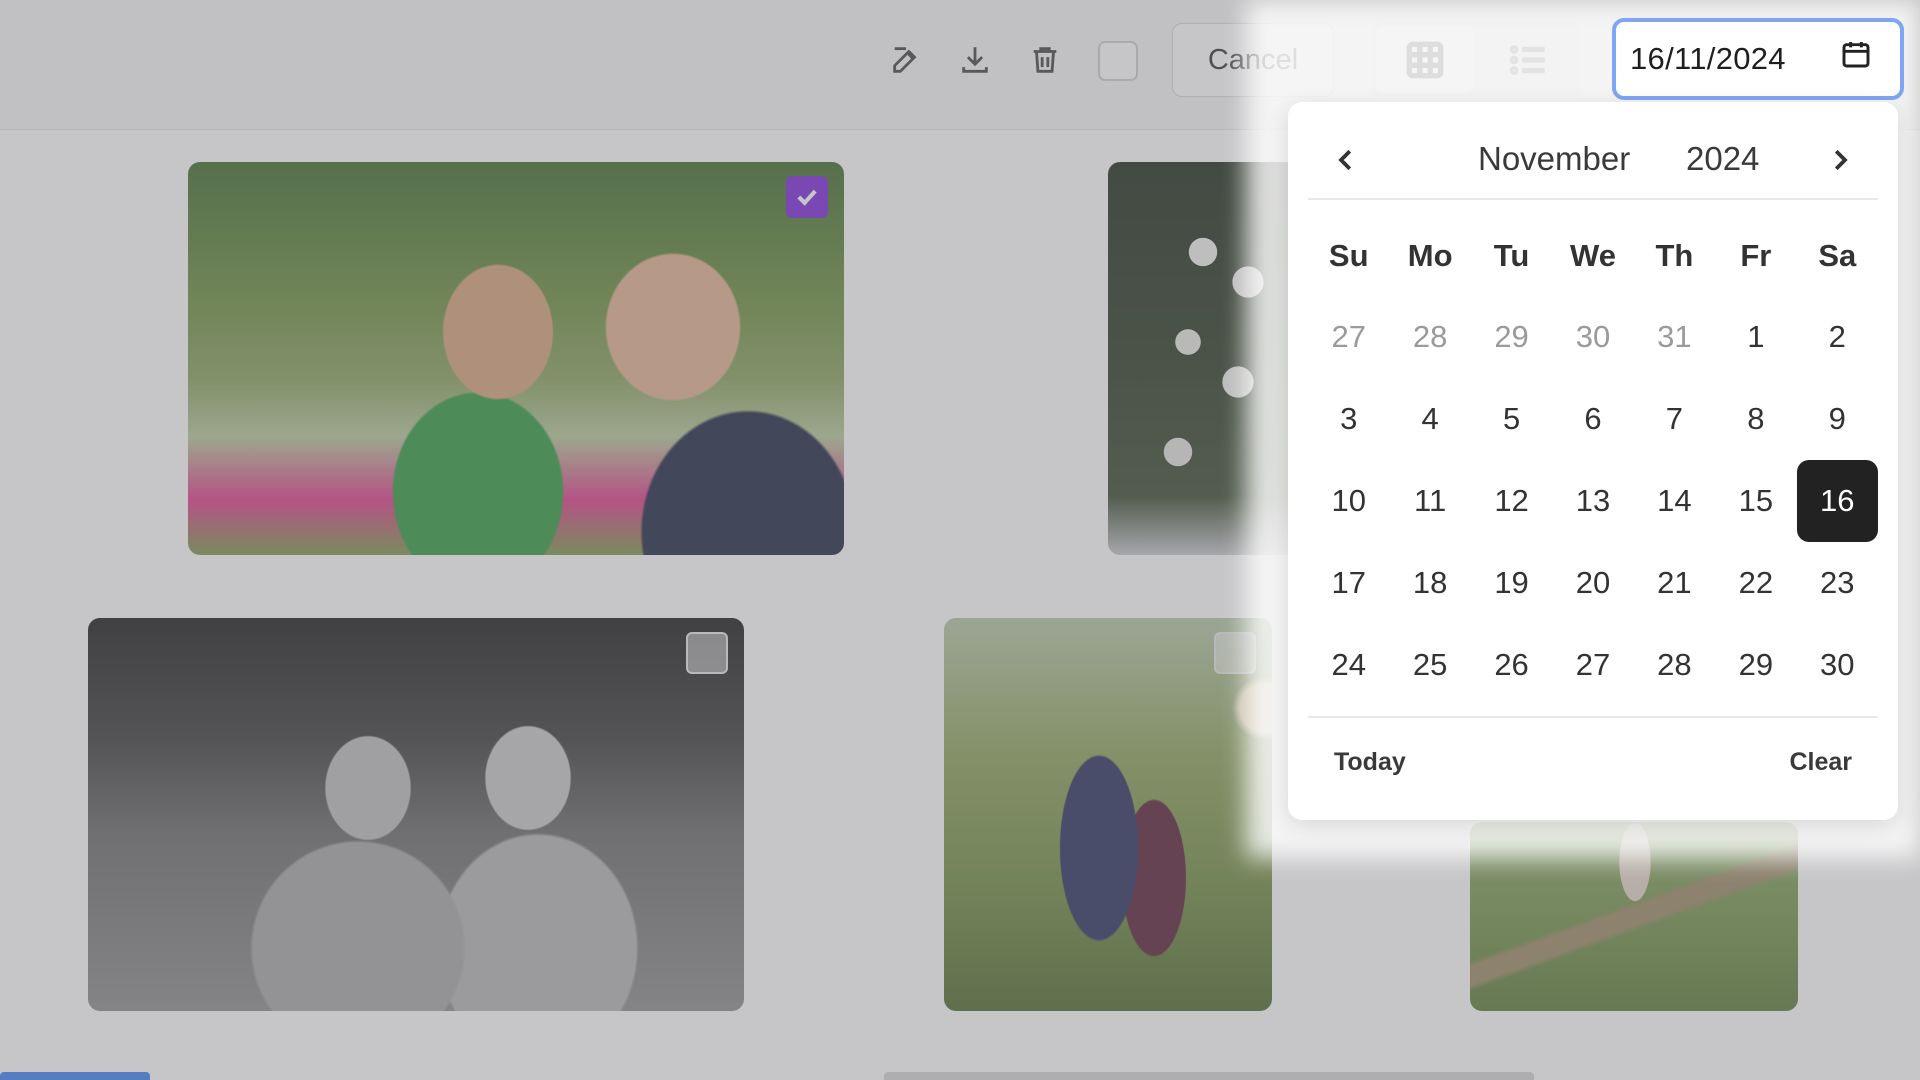  I want to click on weekday-label: Mo, so click(1430, 255).